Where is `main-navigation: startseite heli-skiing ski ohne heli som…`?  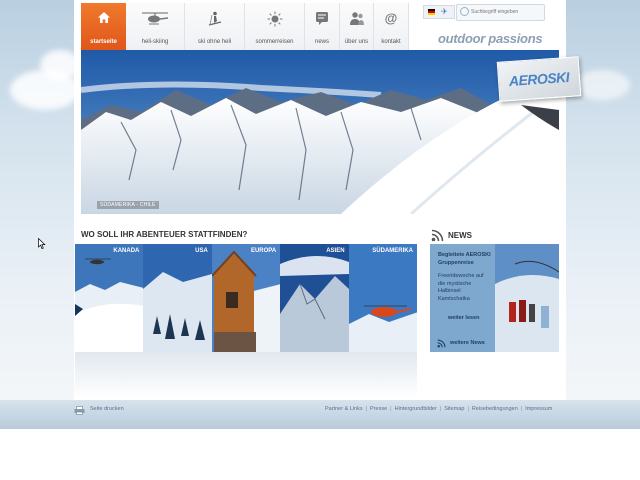
main-navigation: startseite heli-skiing ski ohne heli som… is located at coordinates (245, 26).